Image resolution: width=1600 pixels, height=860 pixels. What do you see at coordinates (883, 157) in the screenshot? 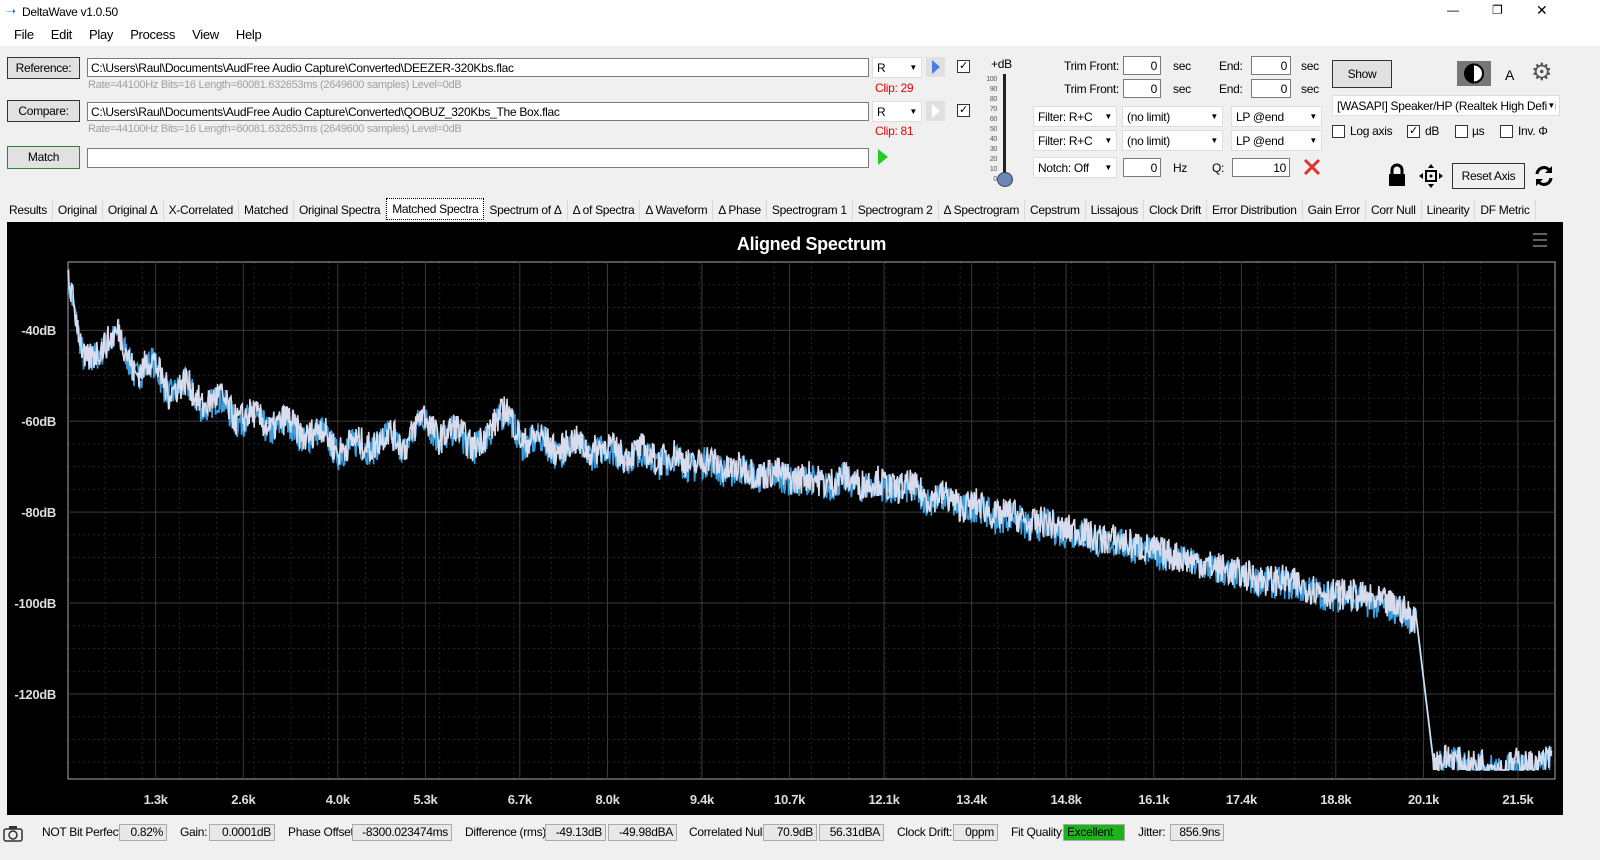
I see `run-match-icon` at bounding box center [883, 157].